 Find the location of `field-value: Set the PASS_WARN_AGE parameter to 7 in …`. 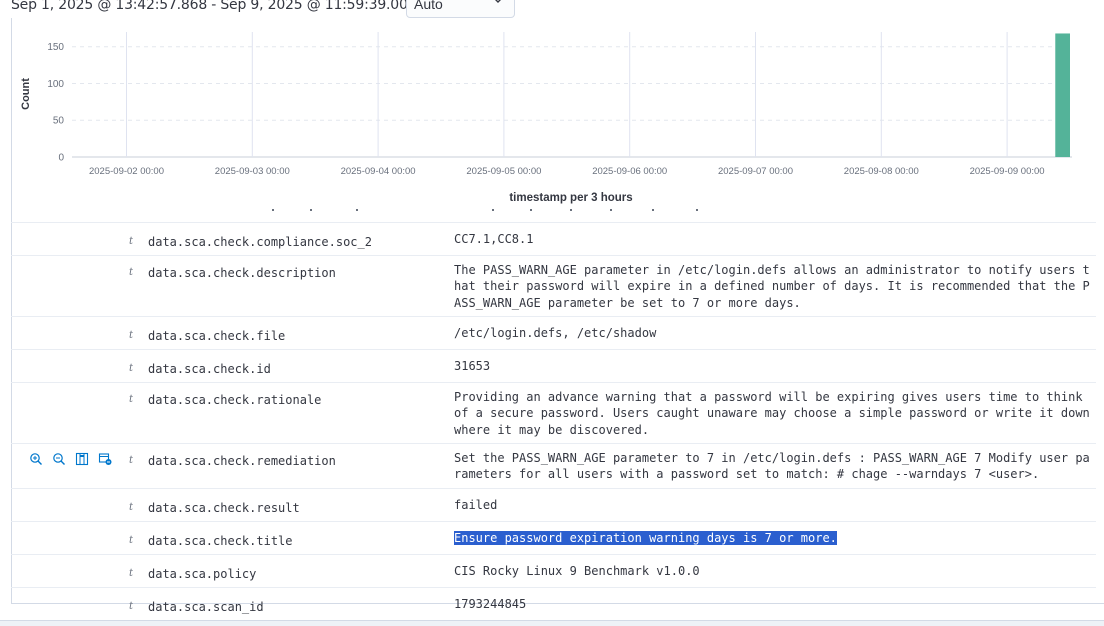

field-value: Set the PASS_WARN_AGE parameter to 7 in … is located at coordinates (772, 466).